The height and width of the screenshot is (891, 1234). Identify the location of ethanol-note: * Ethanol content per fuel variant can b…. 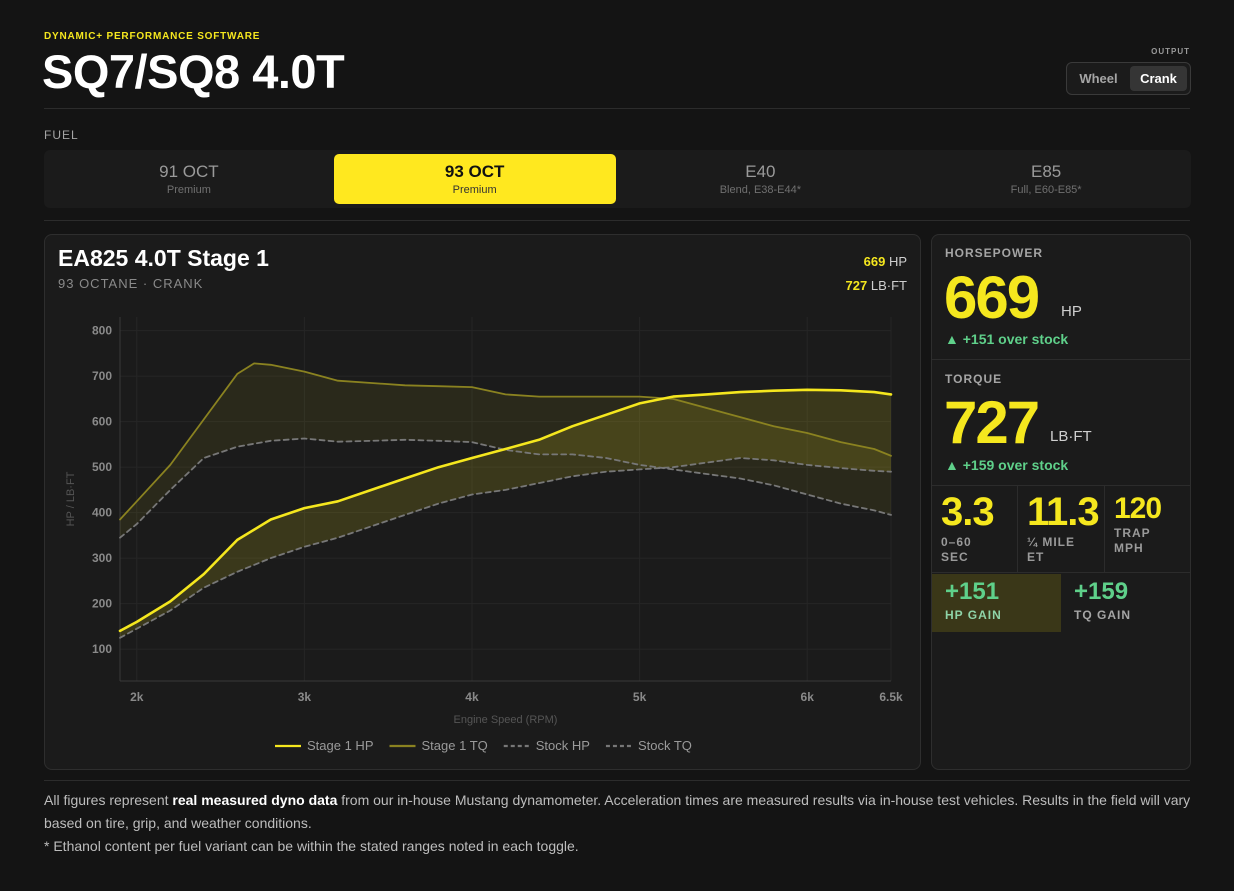
(311, 846).